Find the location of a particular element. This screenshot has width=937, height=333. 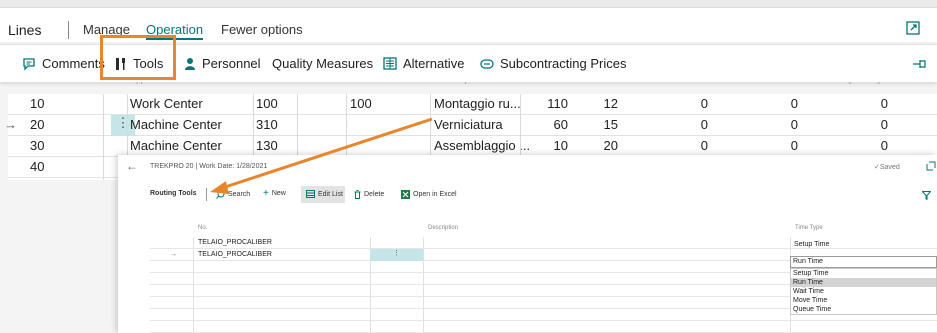

table-row is located at coordinates (543, 327).